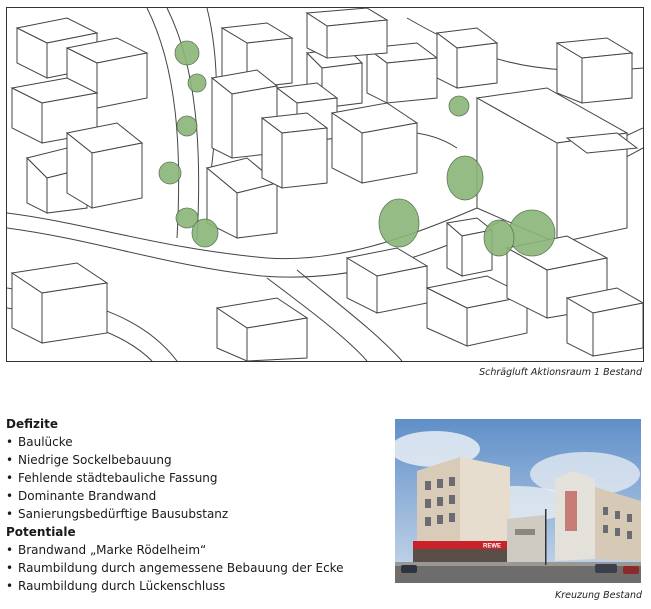  I want to click on figure-caption-aerial: Schrägluft Aktionsraum 1 Bestand, so click(560, 372).